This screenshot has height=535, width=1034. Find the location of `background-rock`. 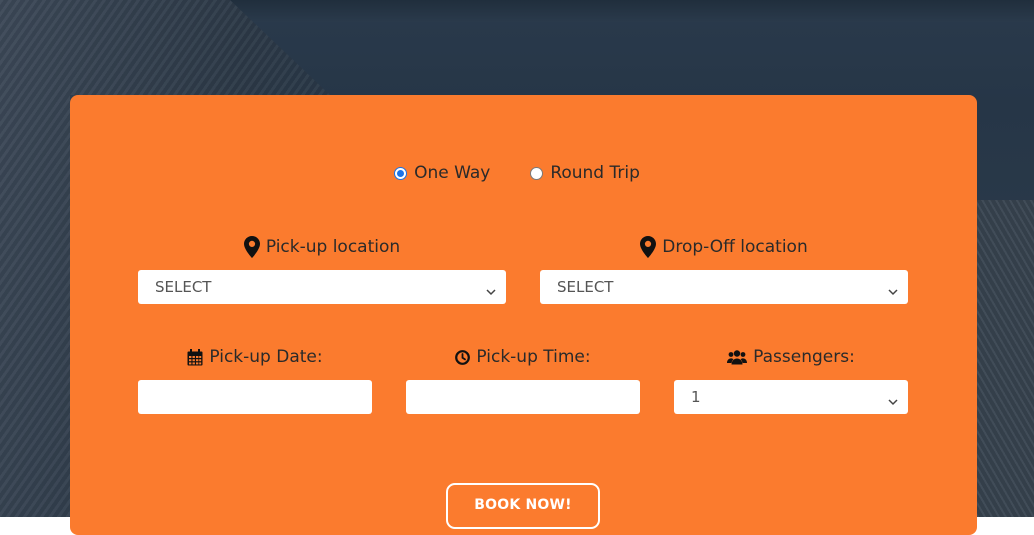

background-rock is located at coordinates (1005, 358).